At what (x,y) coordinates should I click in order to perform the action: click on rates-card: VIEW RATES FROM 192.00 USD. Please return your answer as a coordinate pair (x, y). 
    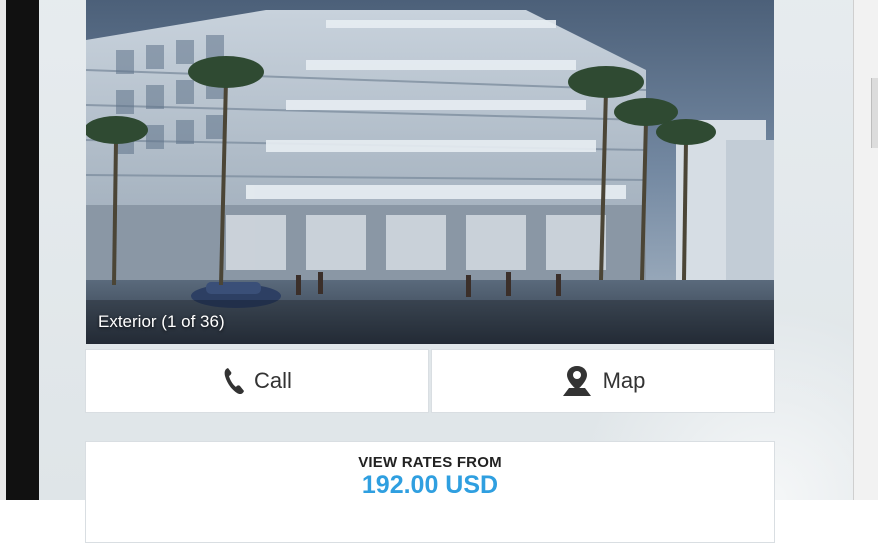
    Looking at the image, I should click on (430, 492).